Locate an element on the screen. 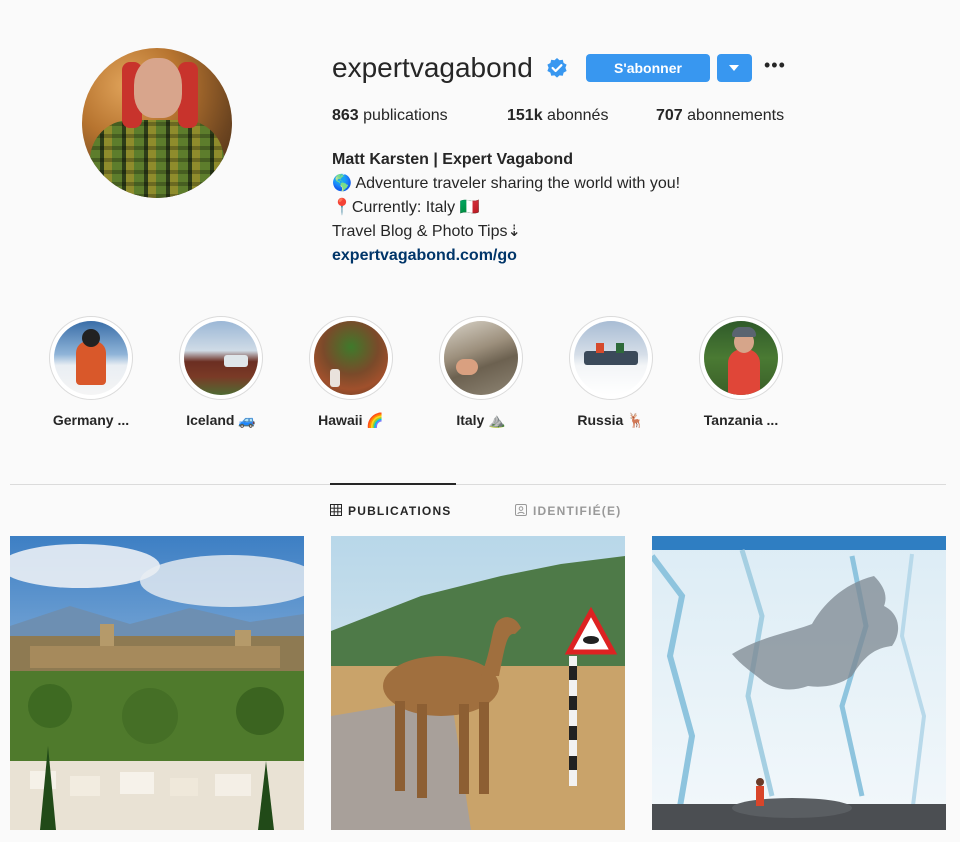  suggestions-dropdown-button is located at coordinates (734, 68).